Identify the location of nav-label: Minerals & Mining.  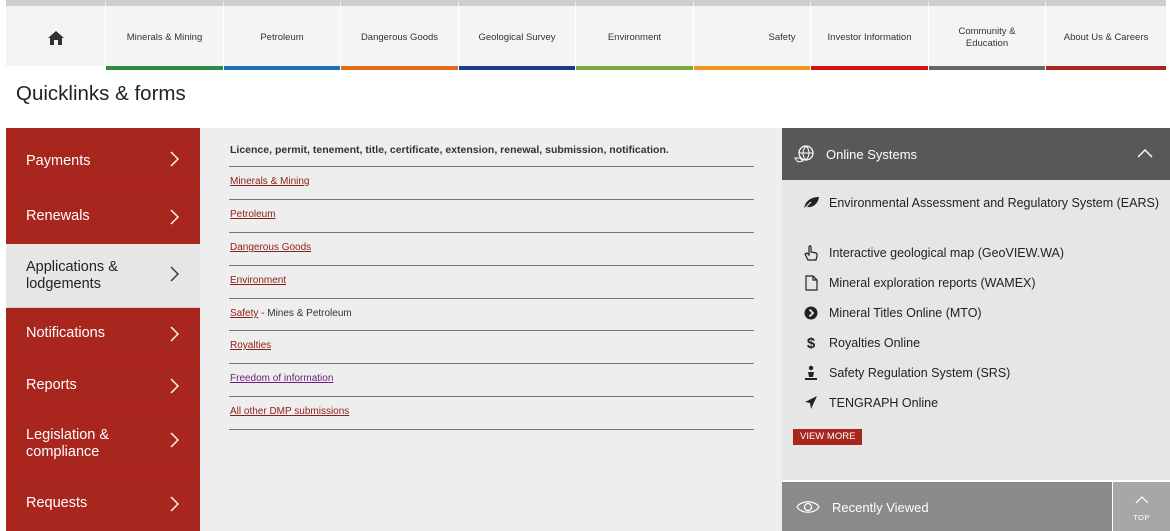
(164, 37).